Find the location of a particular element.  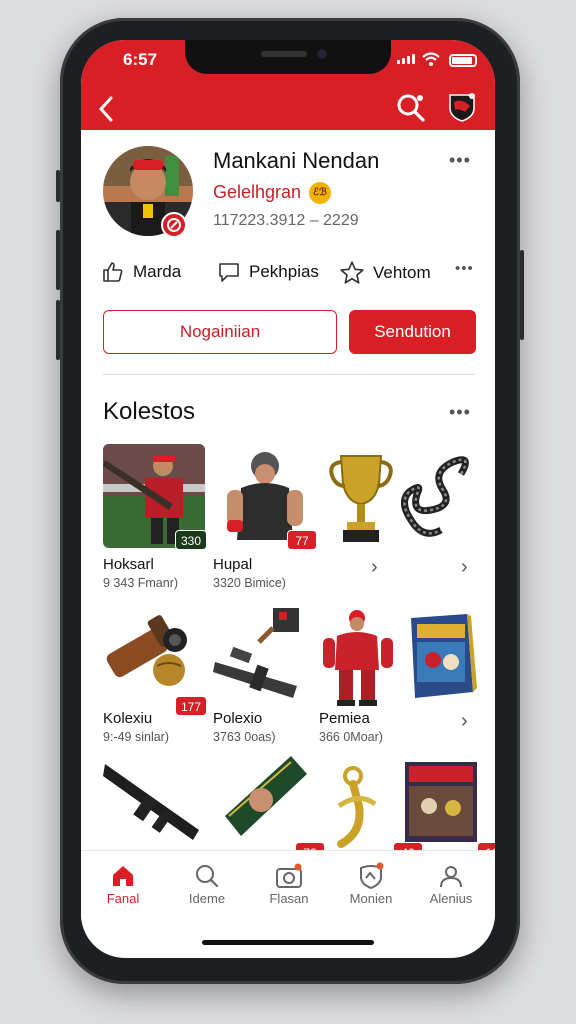

item-title: Kolexiu is located at coordinates (128, 718).